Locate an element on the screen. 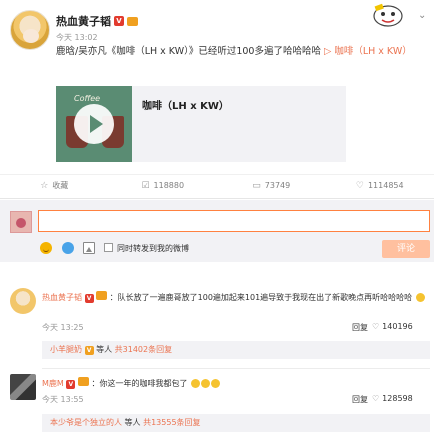 The image size is (434, 442). comment-time: 今天 13:25 is located at coordinates (63, 327).